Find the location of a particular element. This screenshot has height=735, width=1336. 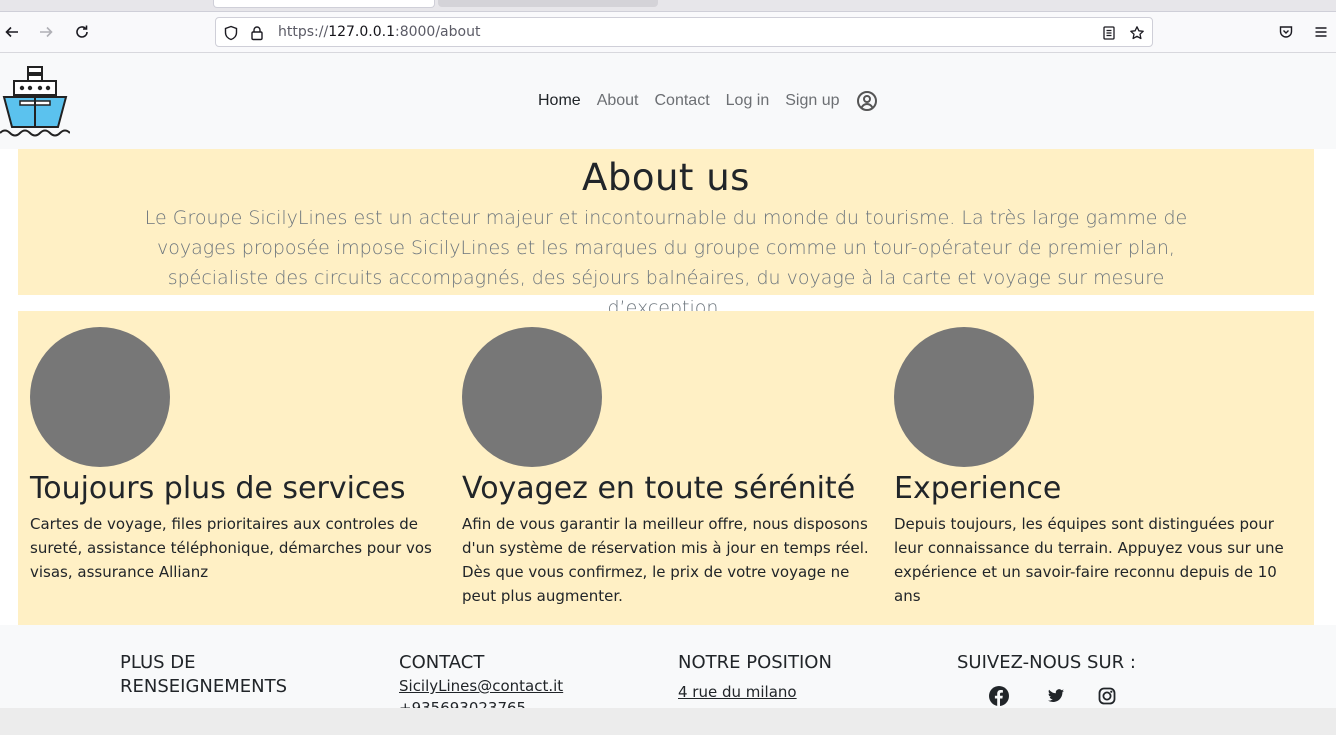

url-host: 127.0.0.1 is located at coordinates (361, 32).